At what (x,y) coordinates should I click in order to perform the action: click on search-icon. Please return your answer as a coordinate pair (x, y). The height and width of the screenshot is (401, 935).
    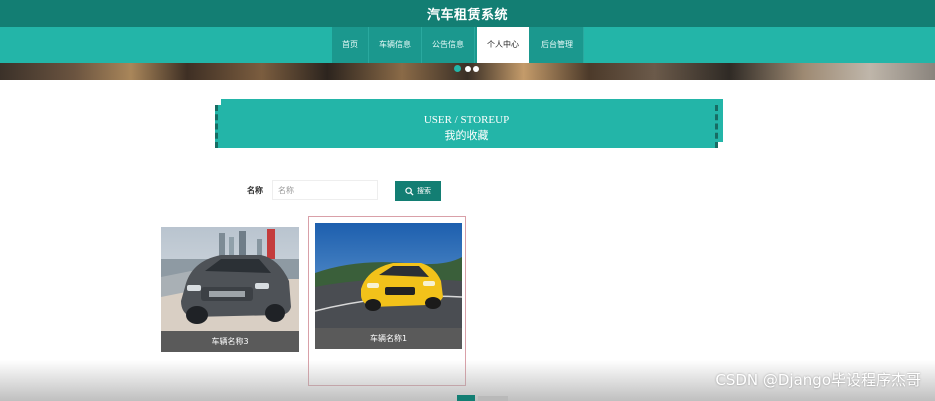
    Looking at the image, I should click on (409, 191).